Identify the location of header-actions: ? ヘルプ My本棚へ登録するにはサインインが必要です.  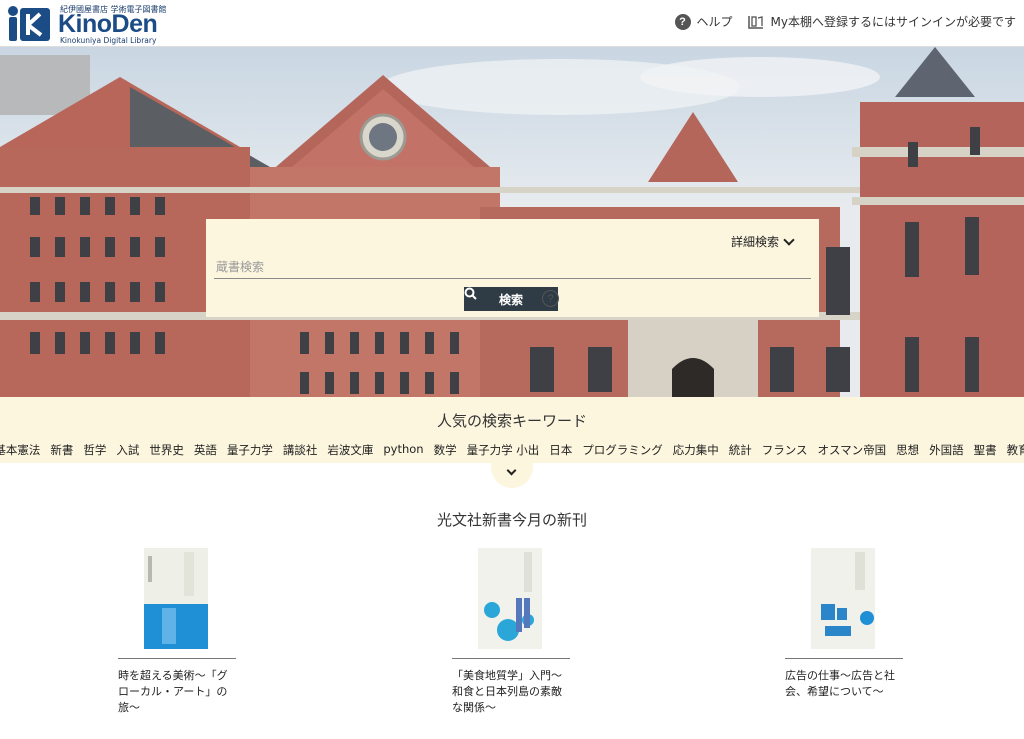
(845, 21).